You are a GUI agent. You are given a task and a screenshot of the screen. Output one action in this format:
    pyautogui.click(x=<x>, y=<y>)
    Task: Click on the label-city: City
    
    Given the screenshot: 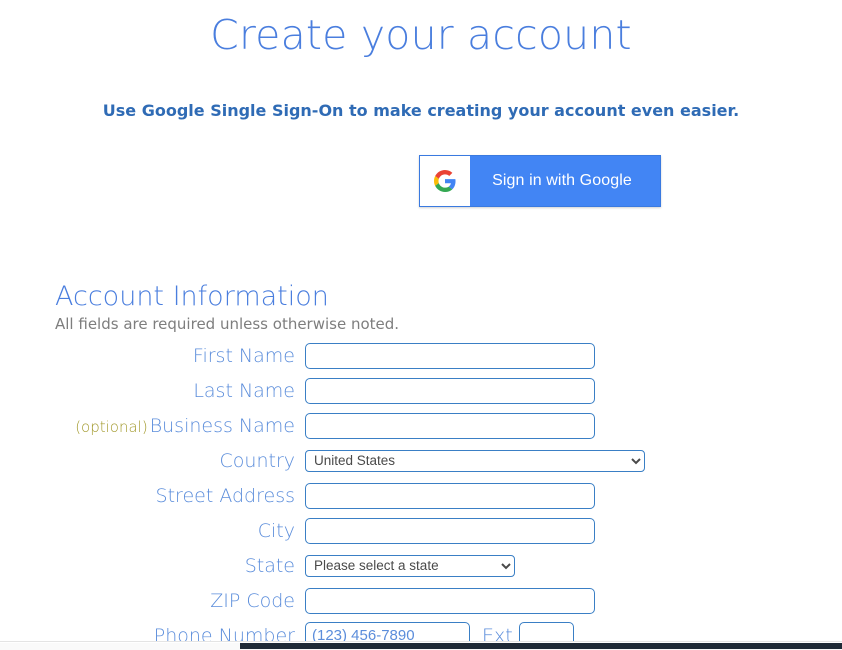 What is the action you would take?
    pyautogui.click(x=152, y=531)
    